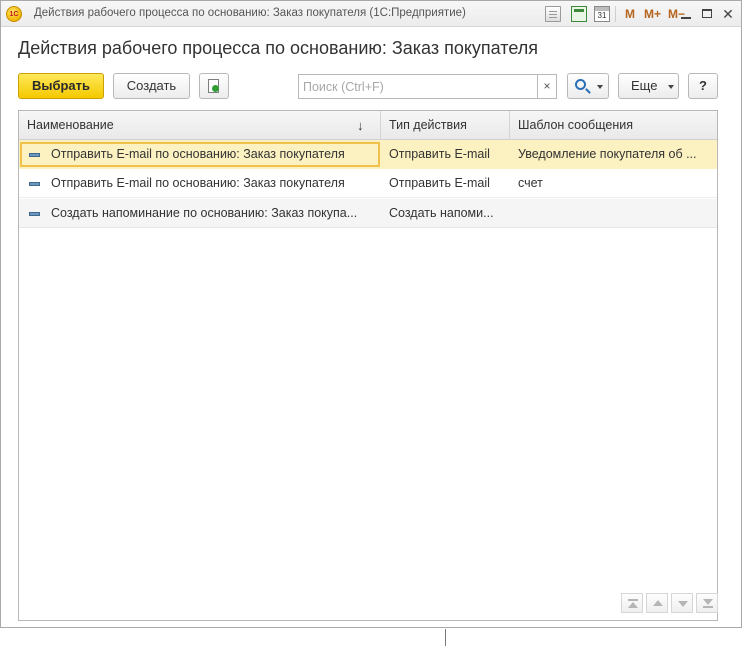  What do you see at coordinates (151, 86) in the screenshot?
I see `create-button: Создать` at bounding box center [151, 86].